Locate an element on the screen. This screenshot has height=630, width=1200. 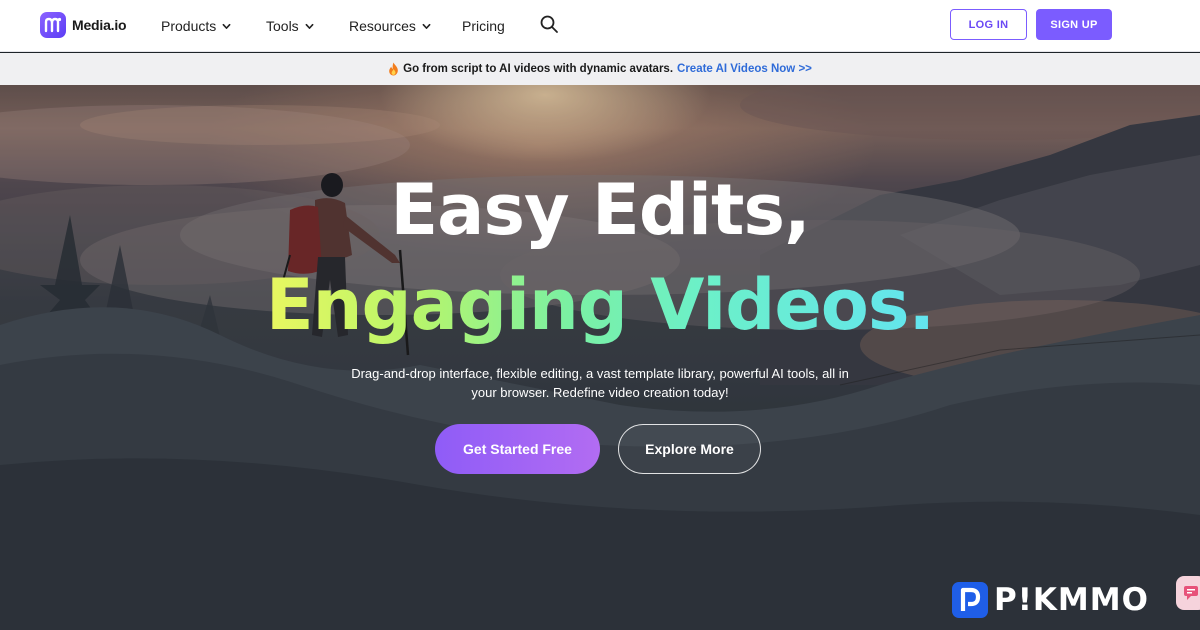
watermark: P!KMMO is located at coordinates (1067, 600).